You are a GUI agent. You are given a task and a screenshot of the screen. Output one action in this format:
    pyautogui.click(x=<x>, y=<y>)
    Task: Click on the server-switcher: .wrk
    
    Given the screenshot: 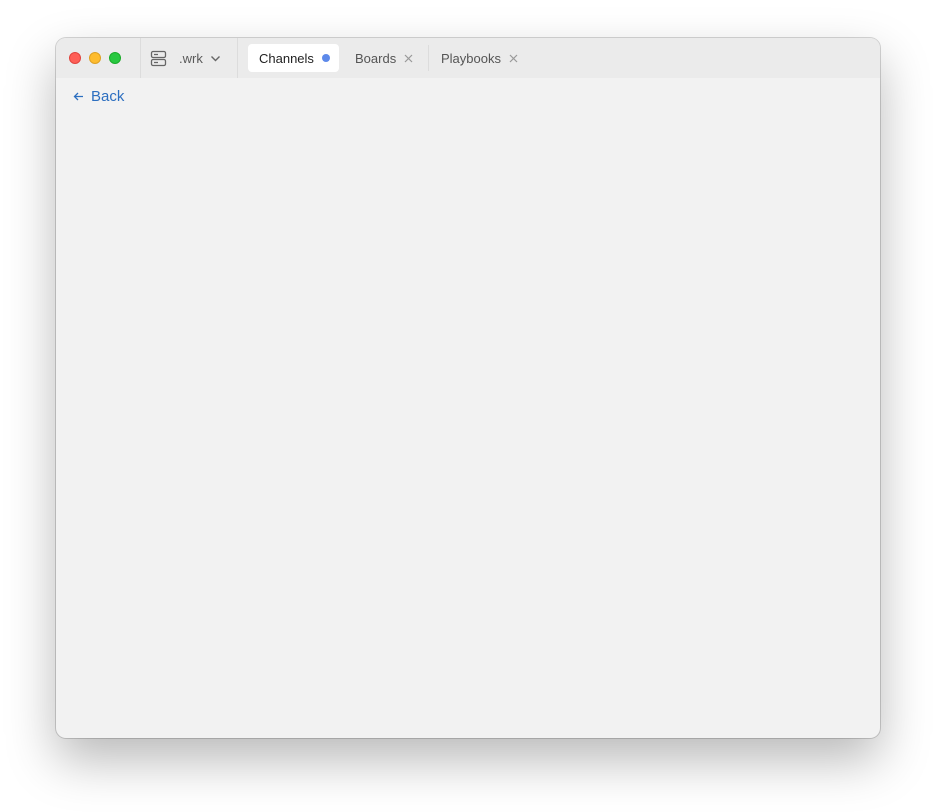 What is the action you would take?
    pyautogui.click(x=185, y=58)
    